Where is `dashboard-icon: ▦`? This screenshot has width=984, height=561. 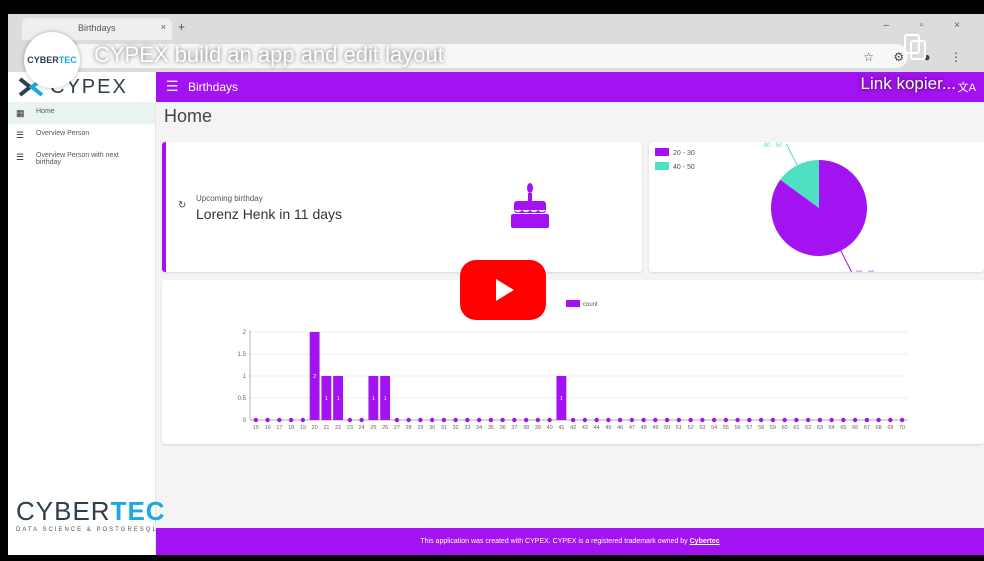
dashboard-icon: ▦ is located at coordinates (20, 113).